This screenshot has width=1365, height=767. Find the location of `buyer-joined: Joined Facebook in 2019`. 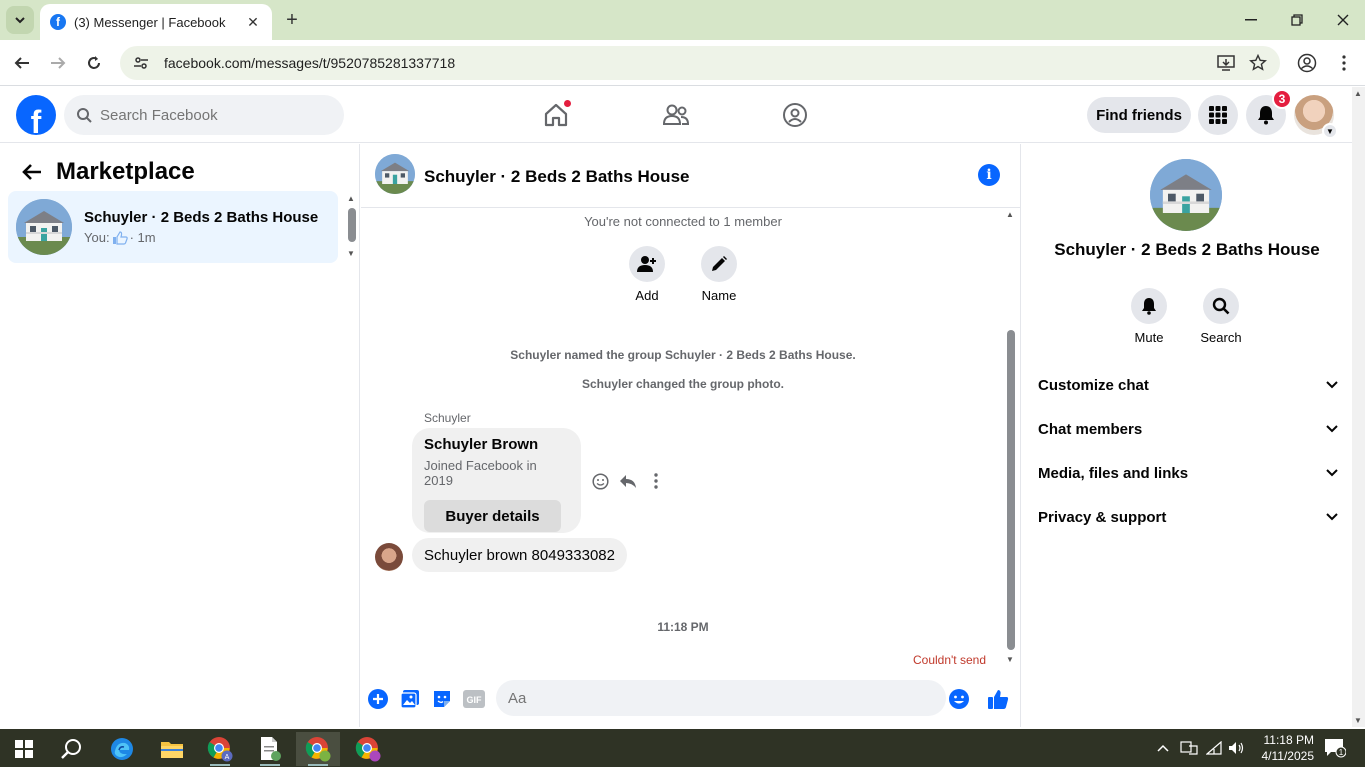

buyer-joined: Joined Facebook in 2019 is located at coordinates (480, 473).